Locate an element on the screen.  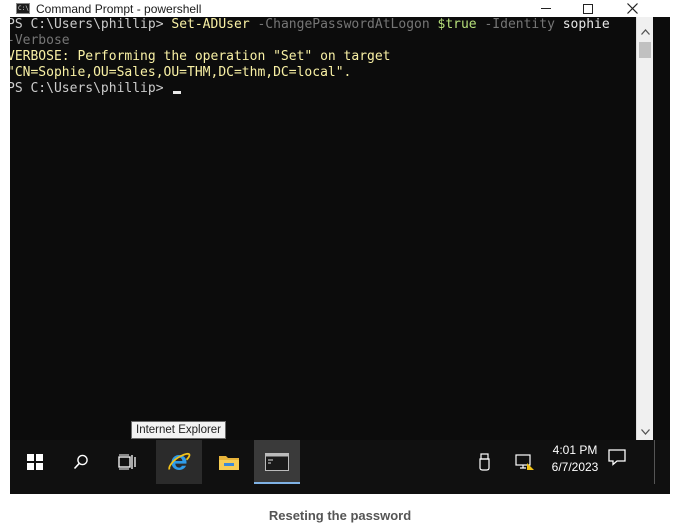
start-button is located at coordinates (35, 462).